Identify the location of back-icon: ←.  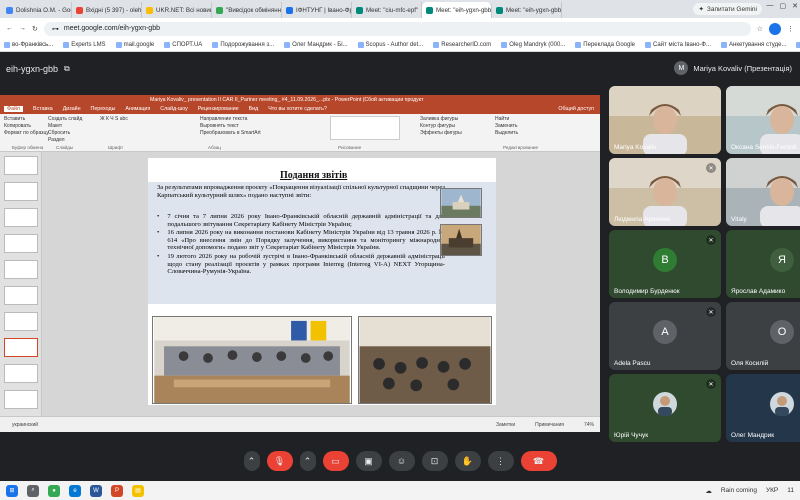
(9, 28).